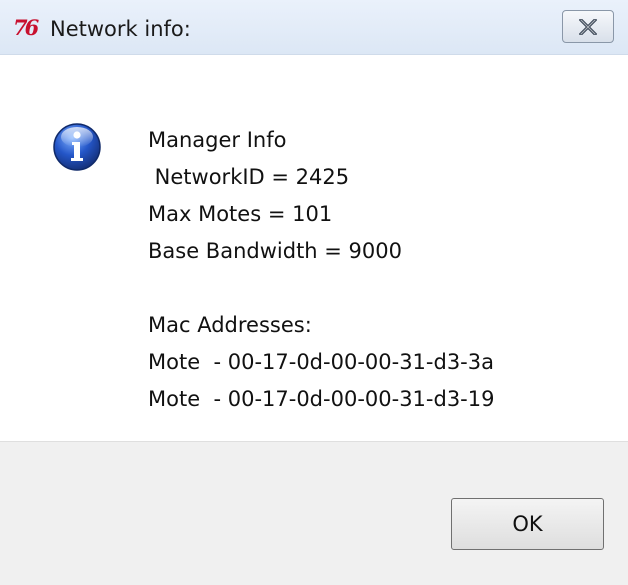  I want to click on title-bar: 76 Network info:, so click(314, 27).